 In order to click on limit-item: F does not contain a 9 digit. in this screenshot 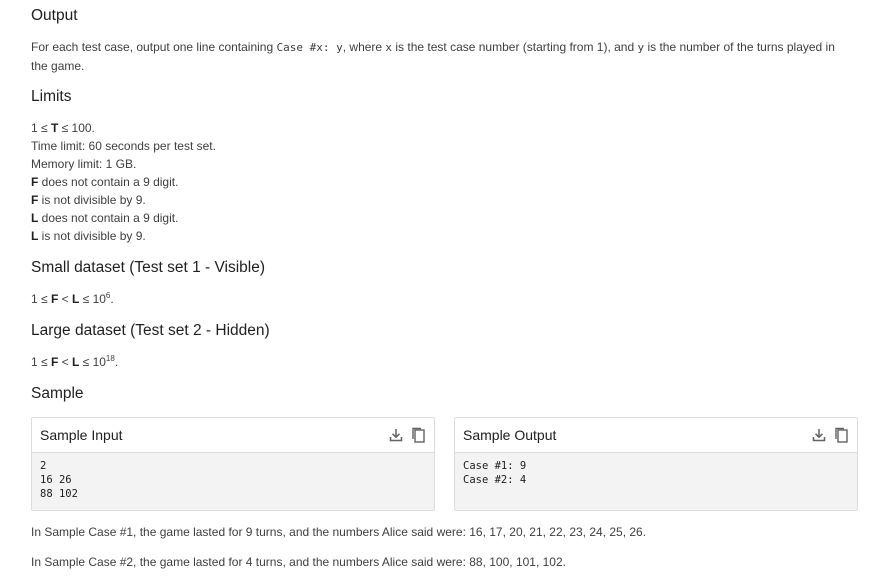, I will do `click(123, 182)`.